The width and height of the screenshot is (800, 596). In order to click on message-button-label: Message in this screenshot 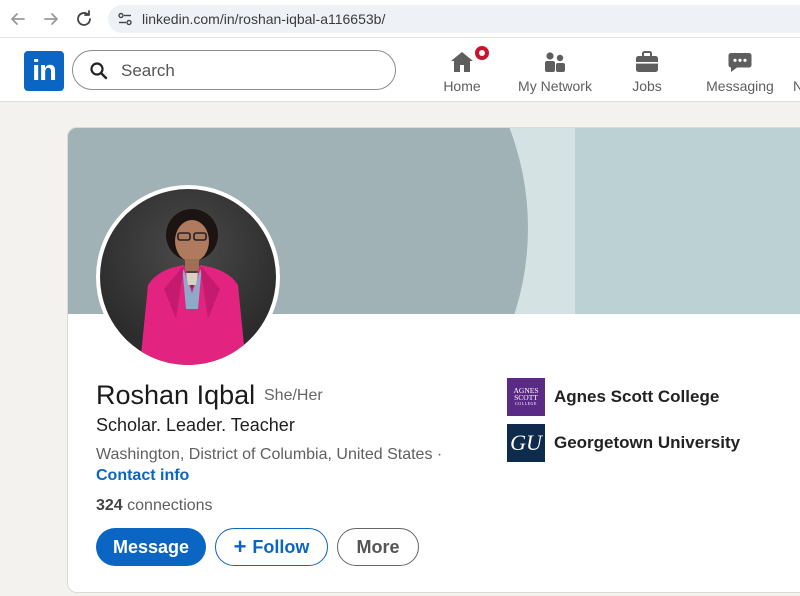, I will do `click(151, 546)`.